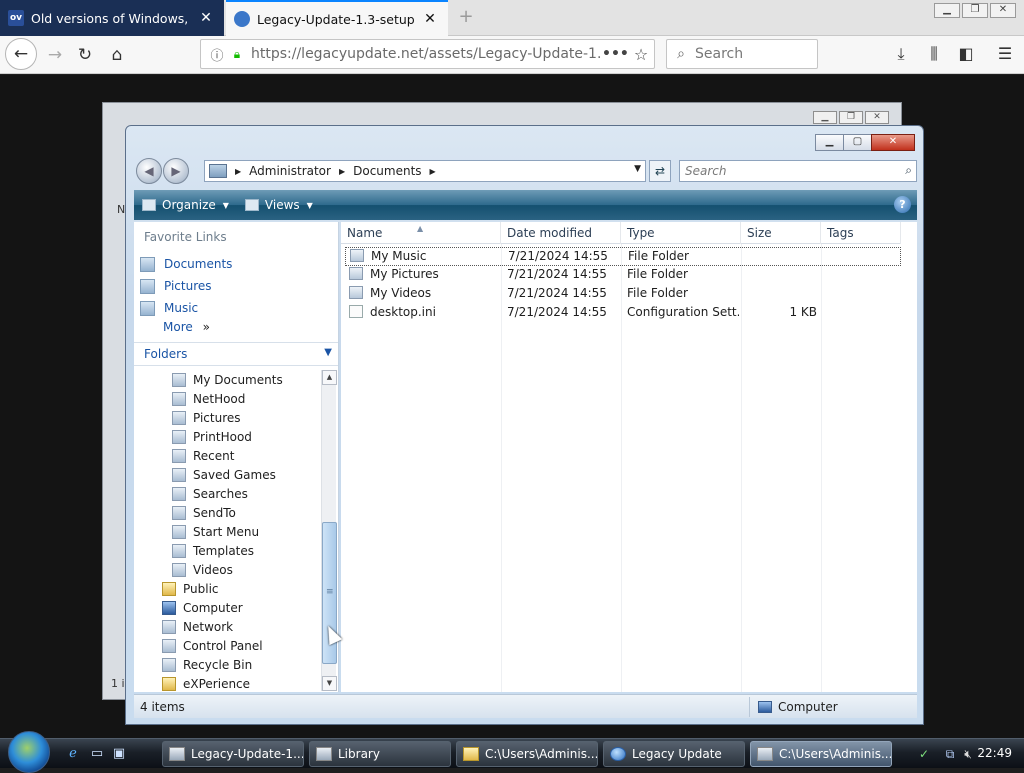  Describe the element at coordinates (85, 55) in the screenshot. I see `reload-icon: ↻` at that location.